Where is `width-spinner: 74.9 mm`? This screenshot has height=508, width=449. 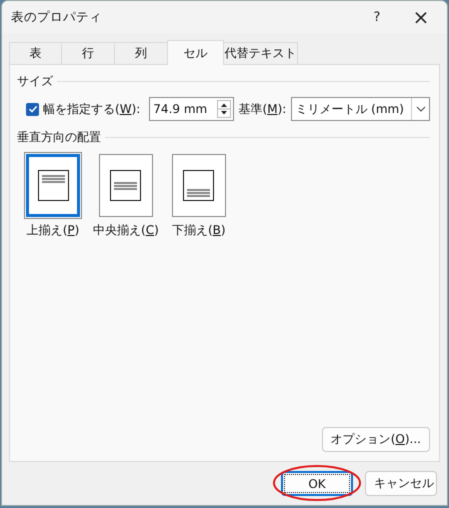 width-spinner: 74.9 mm is located at coordinates (191, 109).